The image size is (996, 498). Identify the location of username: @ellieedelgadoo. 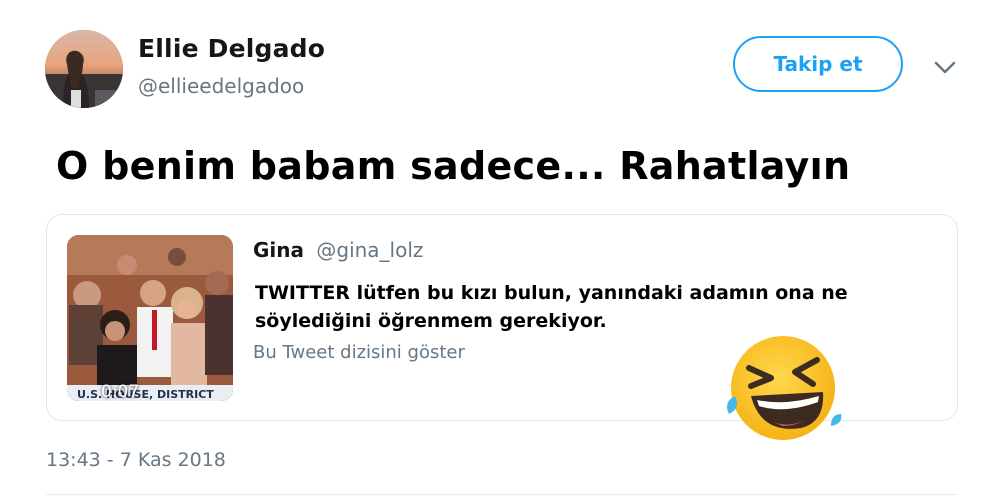
(221, 86).